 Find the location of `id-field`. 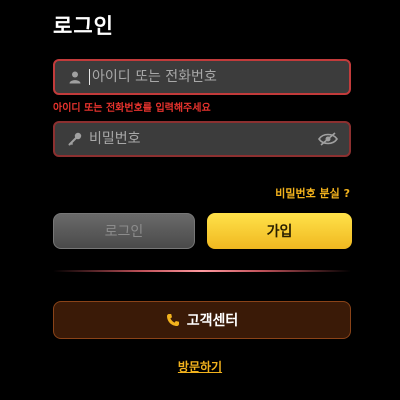

id-field is located at coordinates (202, 77).